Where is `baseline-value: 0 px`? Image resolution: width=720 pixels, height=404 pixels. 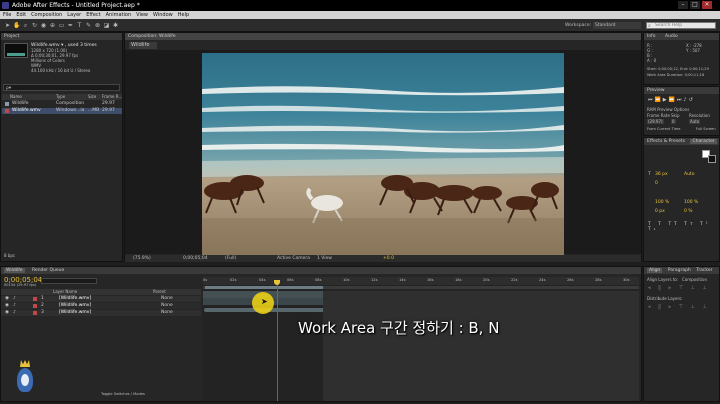 baseline-value: 0 px is located at coordinates (660, 211).